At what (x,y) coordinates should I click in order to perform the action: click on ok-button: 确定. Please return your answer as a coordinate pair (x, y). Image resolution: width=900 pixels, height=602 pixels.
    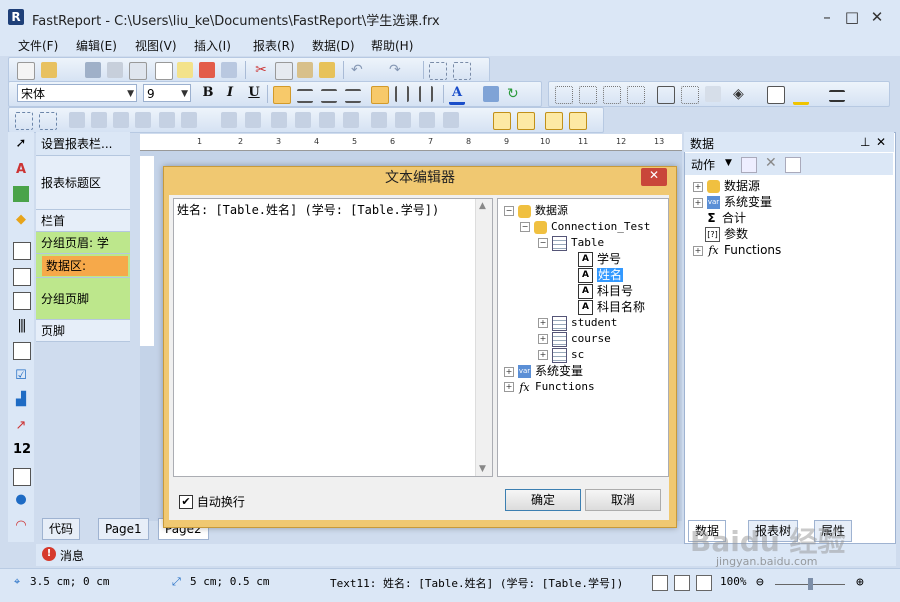
    Looking at the image, I should click on (543, 500).